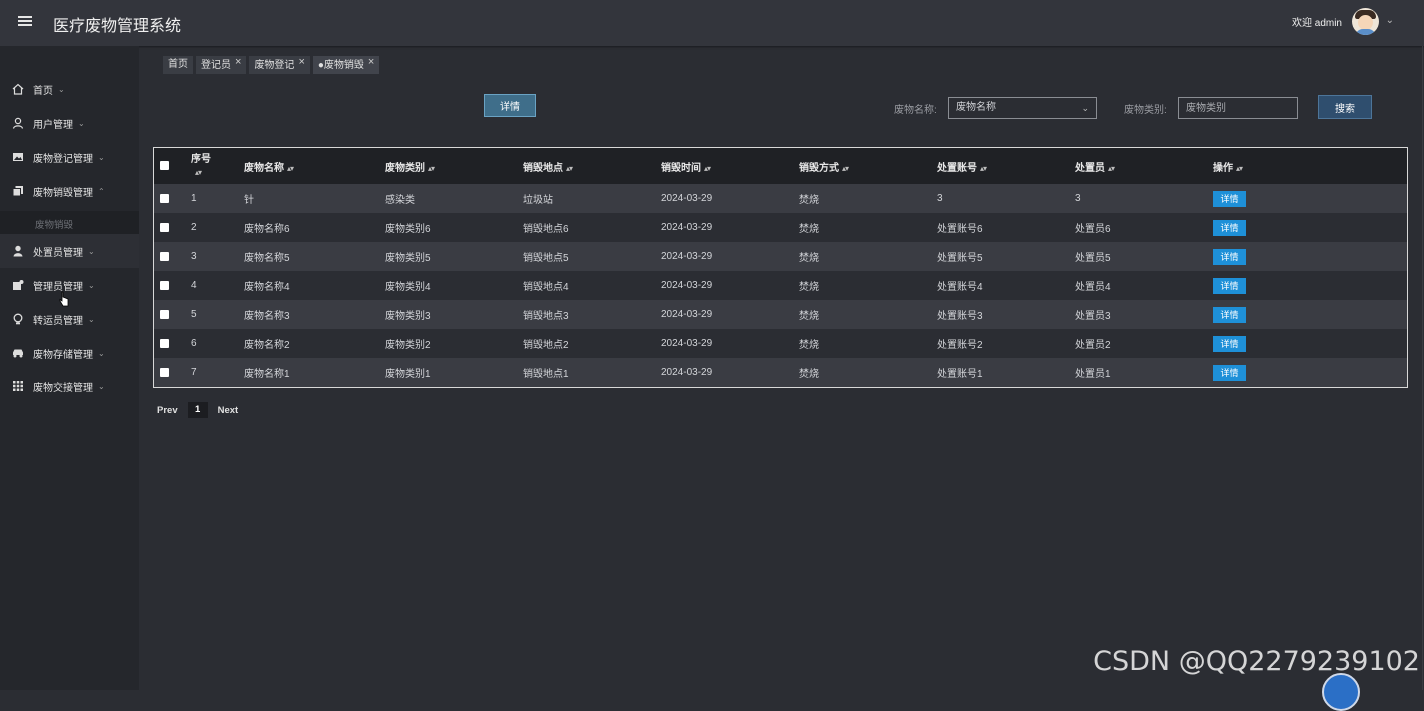 This screenshot has width=1424, height=711. Describe the element at coordinates (780, 372) in the screenshot. I see `table-row: 7 废物名称1 废物类别1 销毁地点1 2024-03-29 焚烧 处置账号1 处置员1 详情` at that location.